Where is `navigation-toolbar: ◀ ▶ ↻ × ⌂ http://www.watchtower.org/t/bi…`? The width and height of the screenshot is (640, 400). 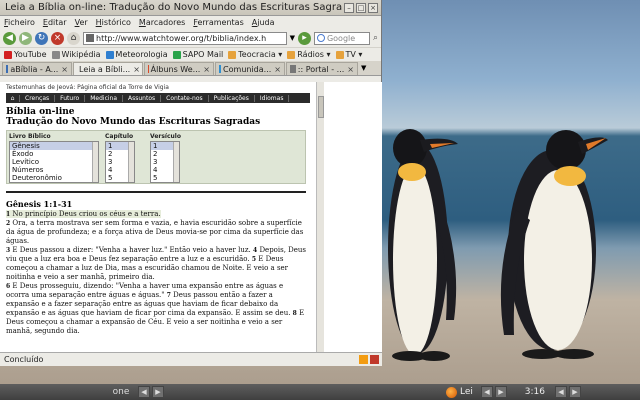 navigation-toolbar: ◀ ▶ ↻ × ⌂ http://www.watchtower.org/t/bi… is located at coordinates (190, 38).